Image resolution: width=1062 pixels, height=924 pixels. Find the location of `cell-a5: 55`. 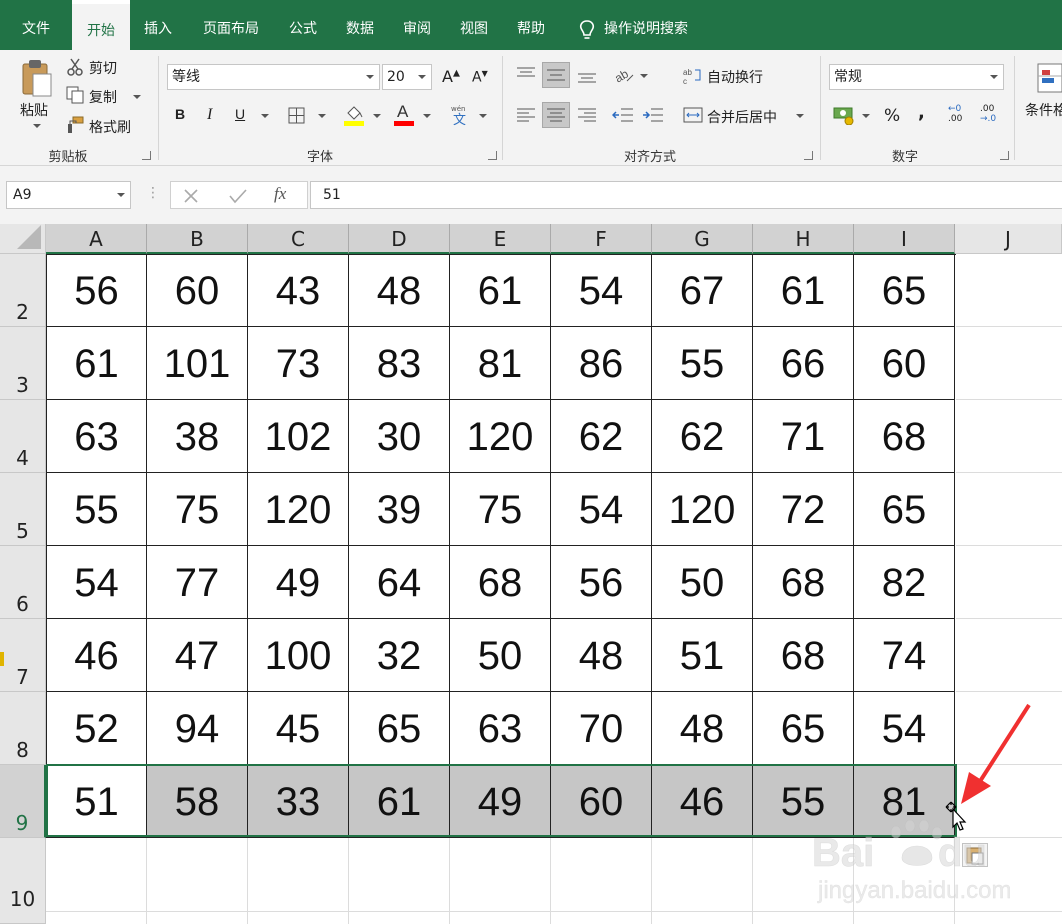

cell-a5: 55 is located at coordinates (96, 509).